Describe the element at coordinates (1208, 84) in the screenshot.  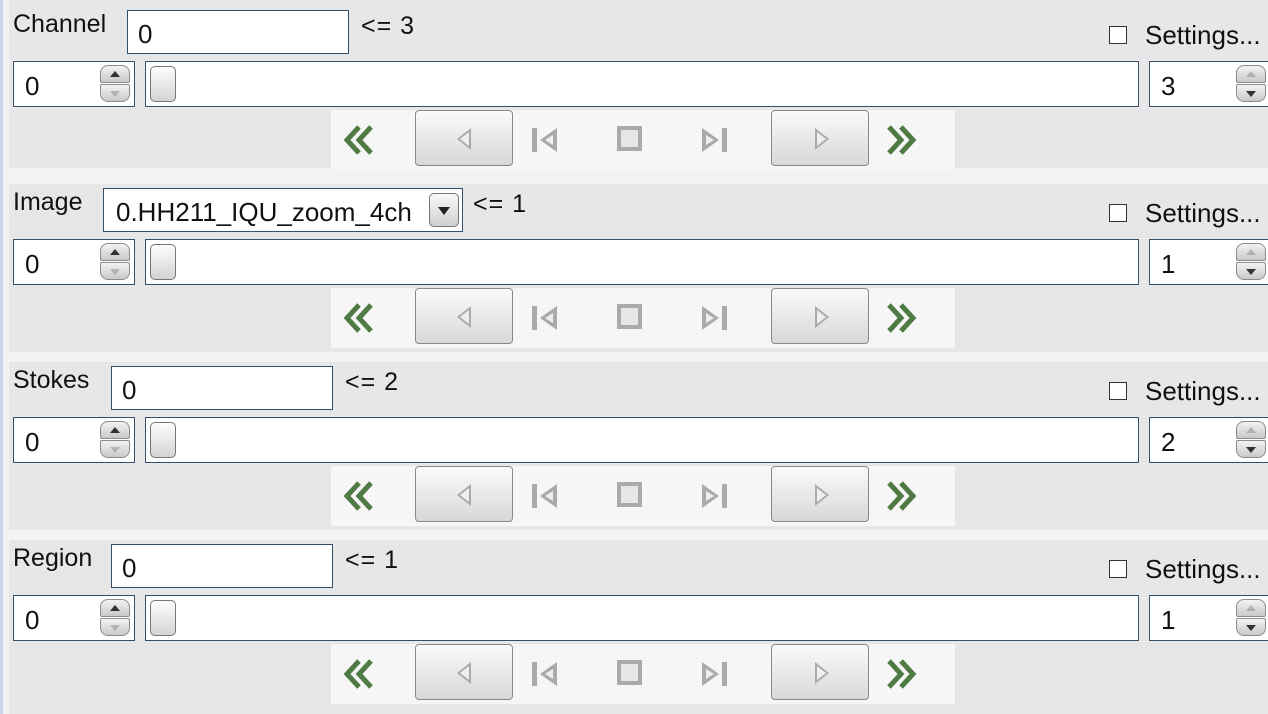
I see `max-spinbox: 3` at that location.